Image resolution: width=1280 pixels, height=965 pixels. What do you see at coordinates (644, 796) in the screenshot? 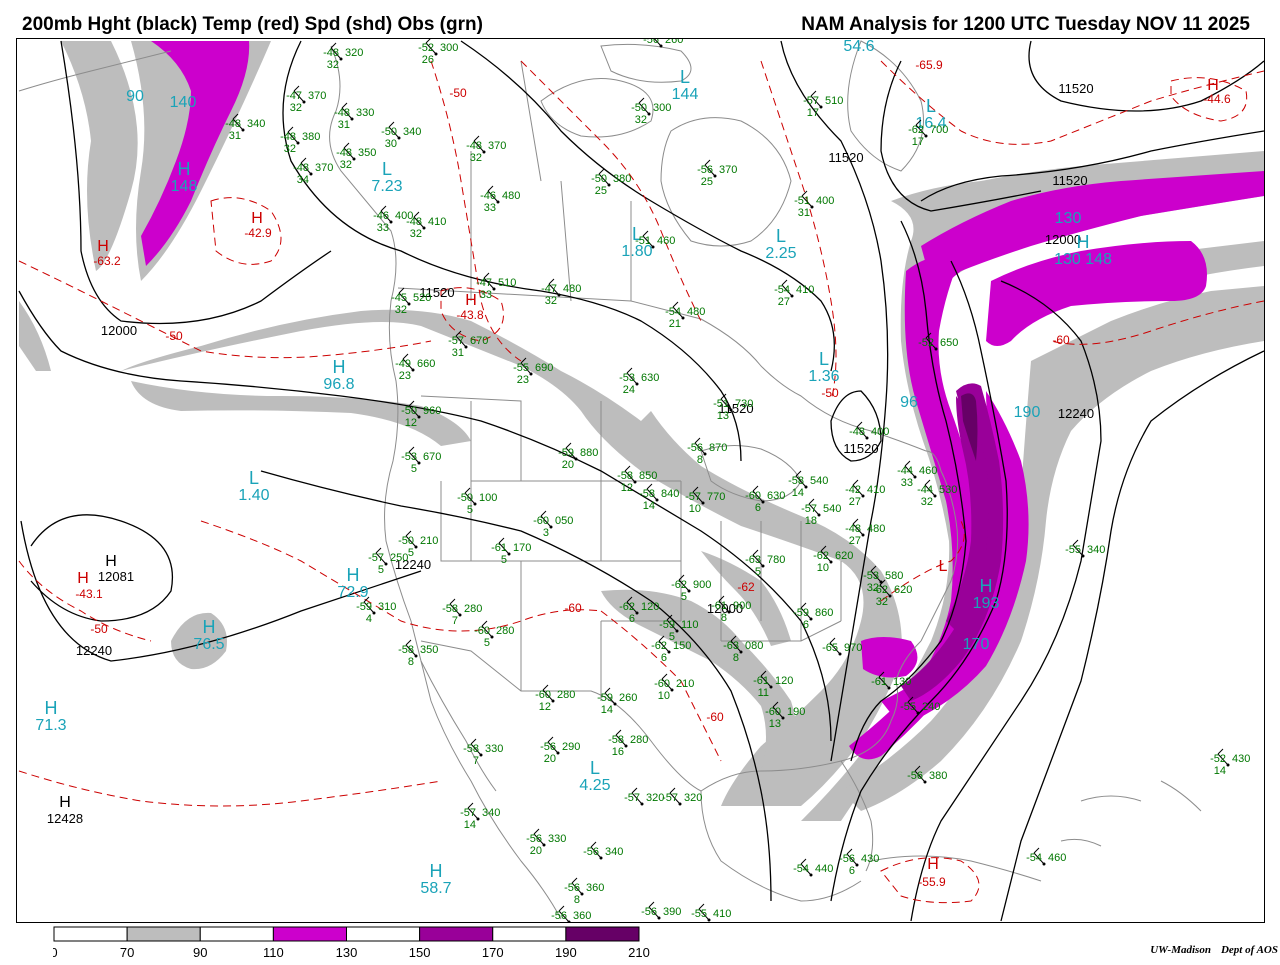
I see `station-observation: -57 320` at bounding box center [644, 796].